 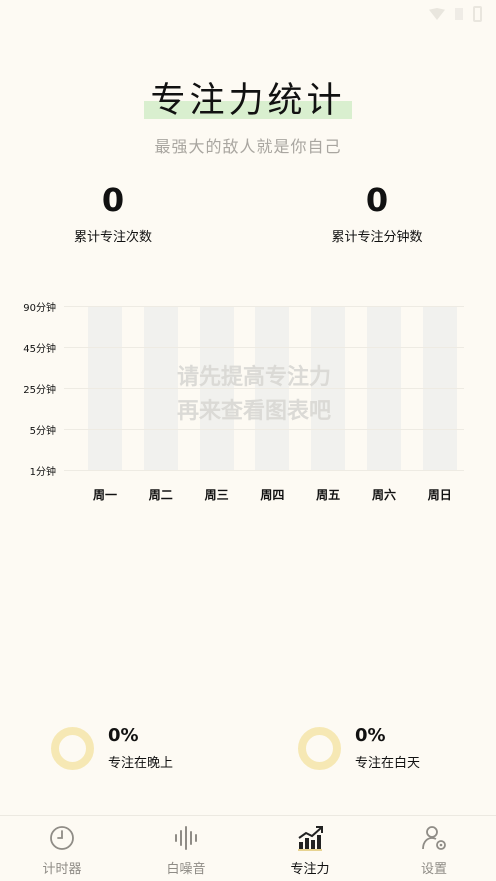 I want to click on nav-item-focus: 专注力, so click(x=310, y=848).